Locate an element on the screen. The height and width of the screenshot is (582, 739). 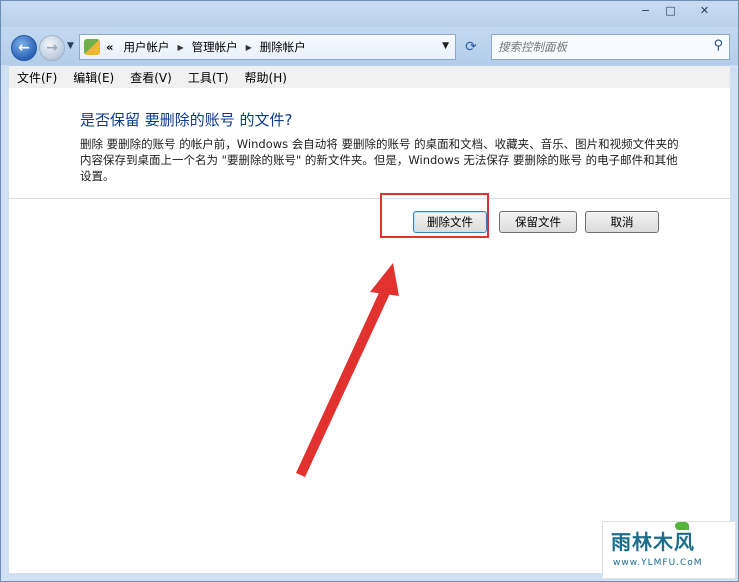
highlight-annotation-box is located at coordinates (434, 215).